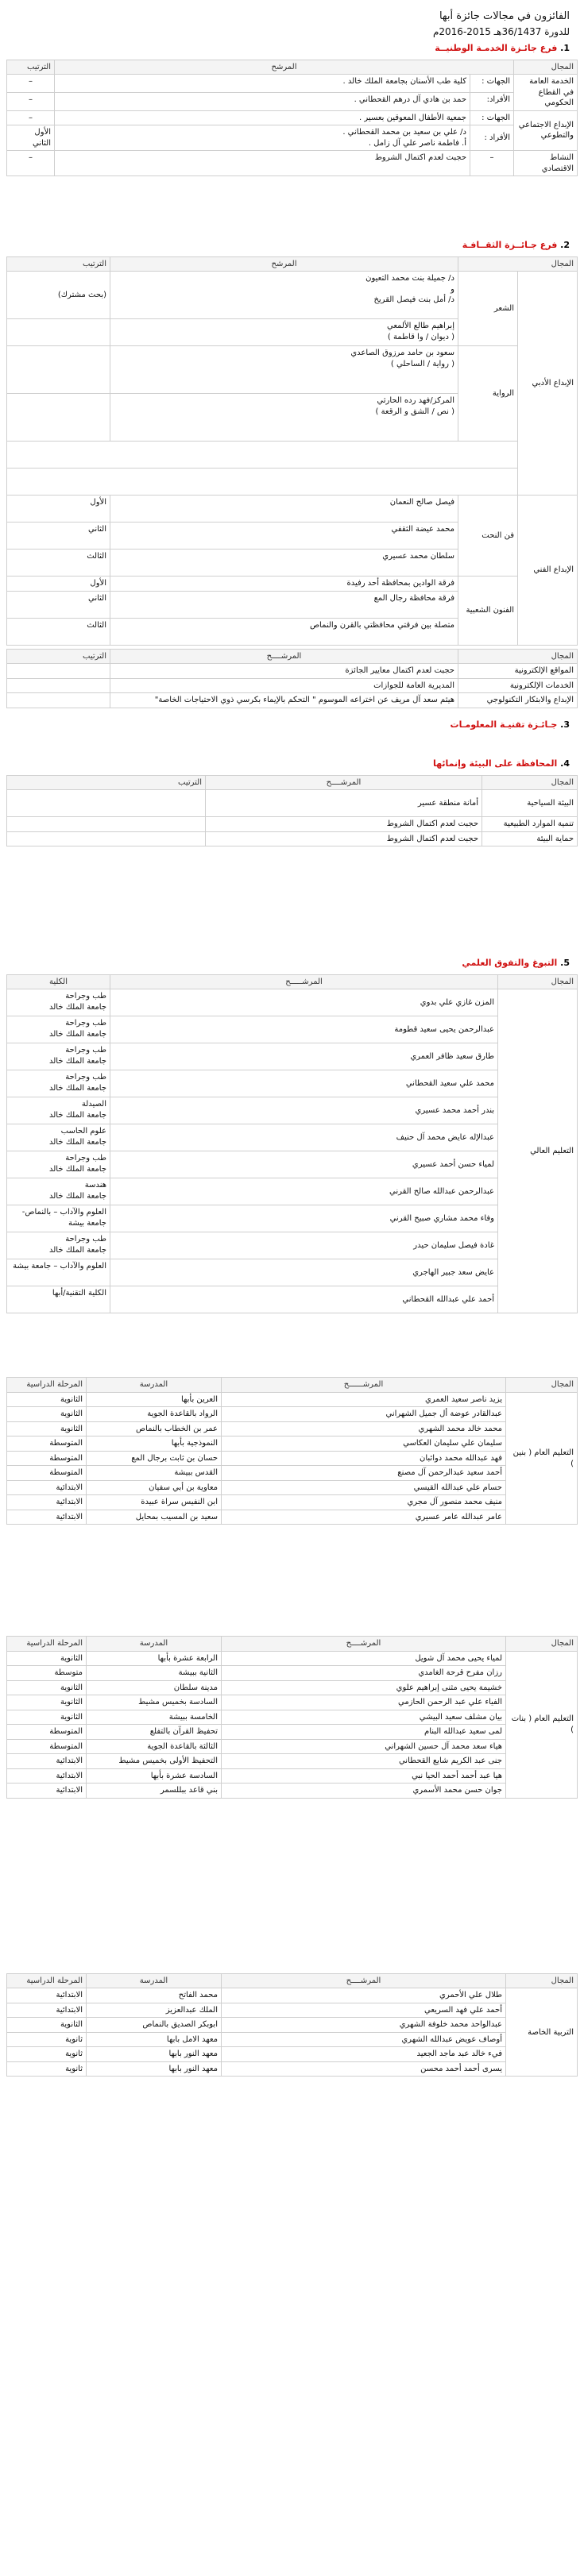 The image size is (584, 2576). I want to click on school: الثالثة بالقاعدة الجوية, so click(154, 1746).